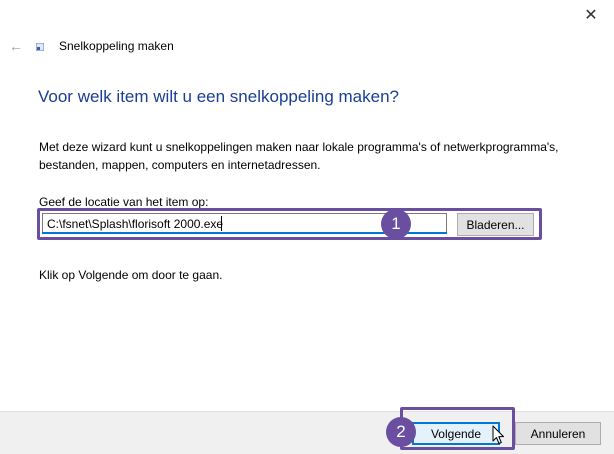 The image size is (614, 454). What do you see at coordinates (124, 202) in the screenshot?
I see `location-label: Geef de locatie van het item op:` at bounding box center [124, 202].